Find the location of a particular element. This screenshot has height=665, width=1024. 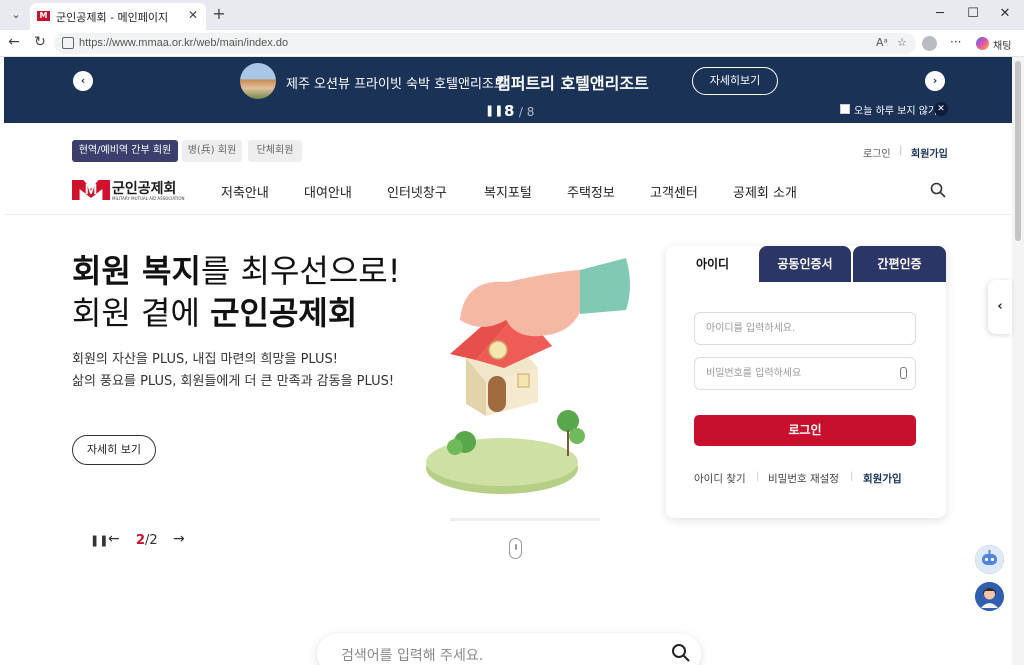

banner-hotel-image is located at coordinates (258, 81).